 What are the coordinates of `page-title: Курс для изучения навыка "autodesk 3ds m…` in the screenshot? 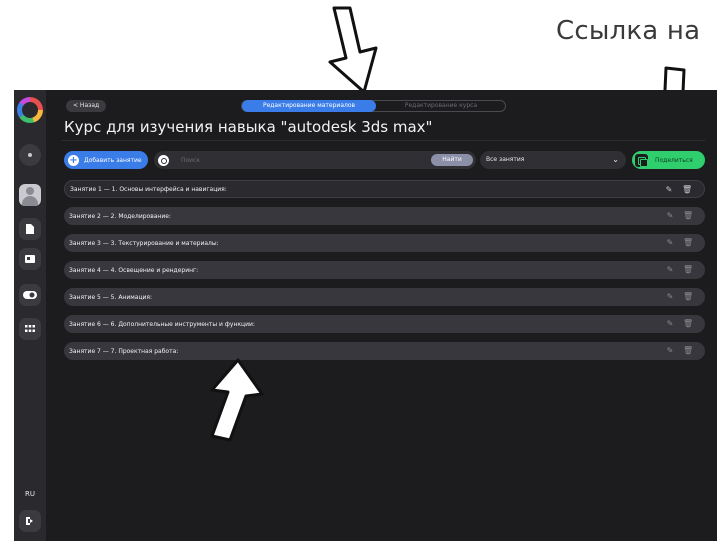 It's located at (248, 127).